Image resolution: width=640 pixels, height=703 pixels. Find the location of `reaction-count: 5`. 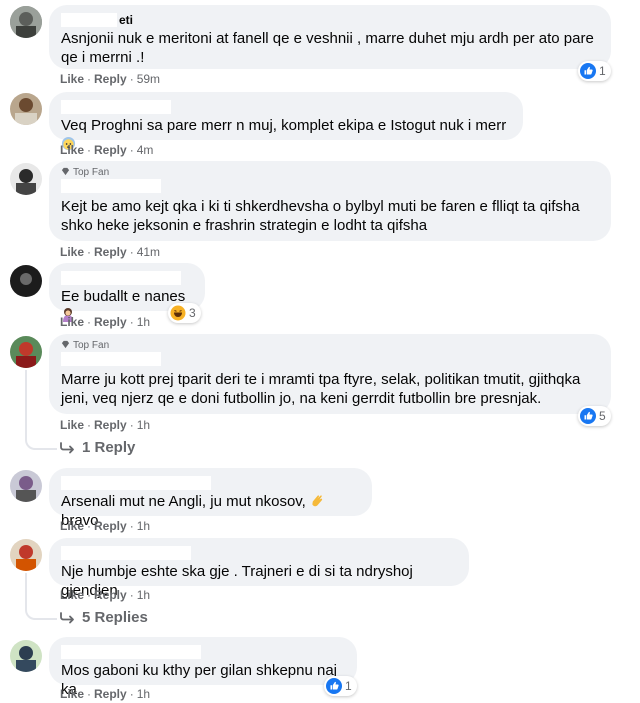

reaction-count: 5 is located at coordinates (594, 416).